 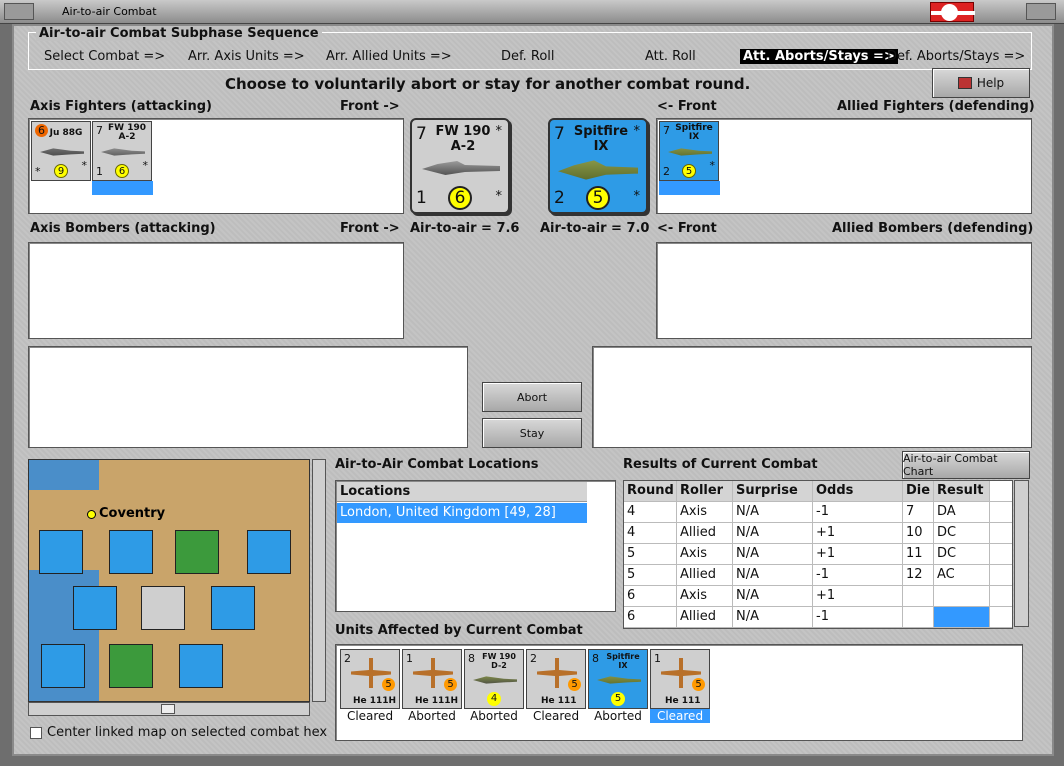 What do you see at coordinates (432, 716) in the screenshot?
I see `unit-status: Aborted` at bounding box center [432, 716].